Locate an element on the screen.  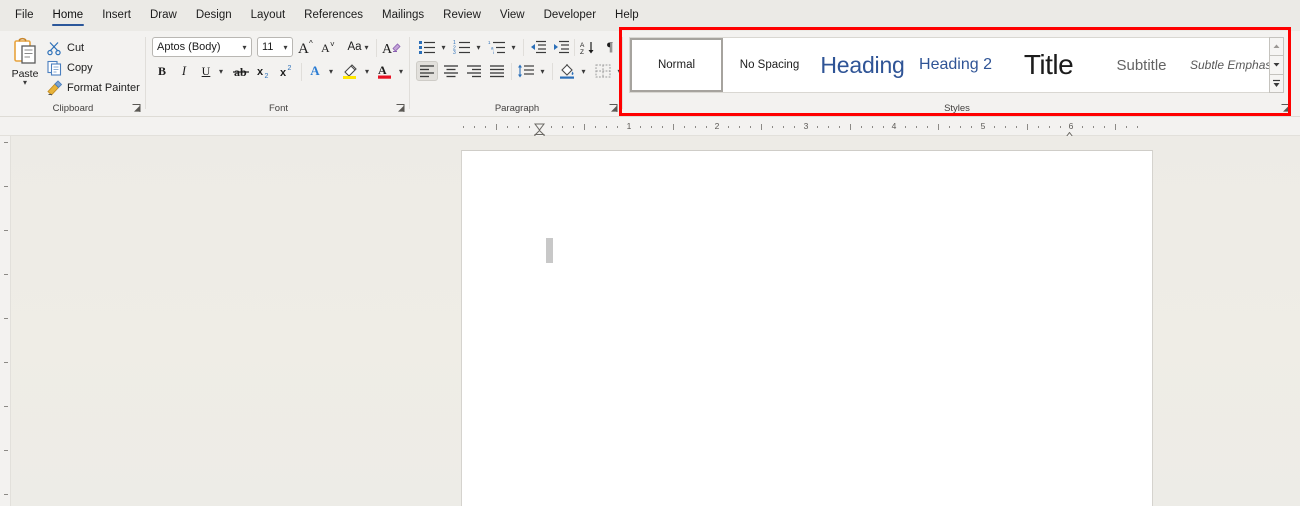
line-spacing-button is located at coordinates (526, 71).